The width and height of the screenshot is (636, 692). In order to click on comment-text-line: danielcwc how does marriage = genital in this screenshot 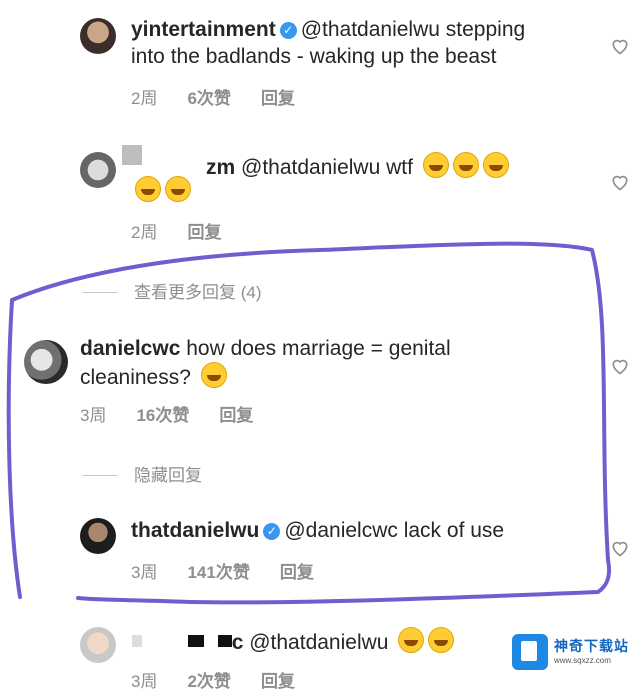, I will do `click(265, 349)`.